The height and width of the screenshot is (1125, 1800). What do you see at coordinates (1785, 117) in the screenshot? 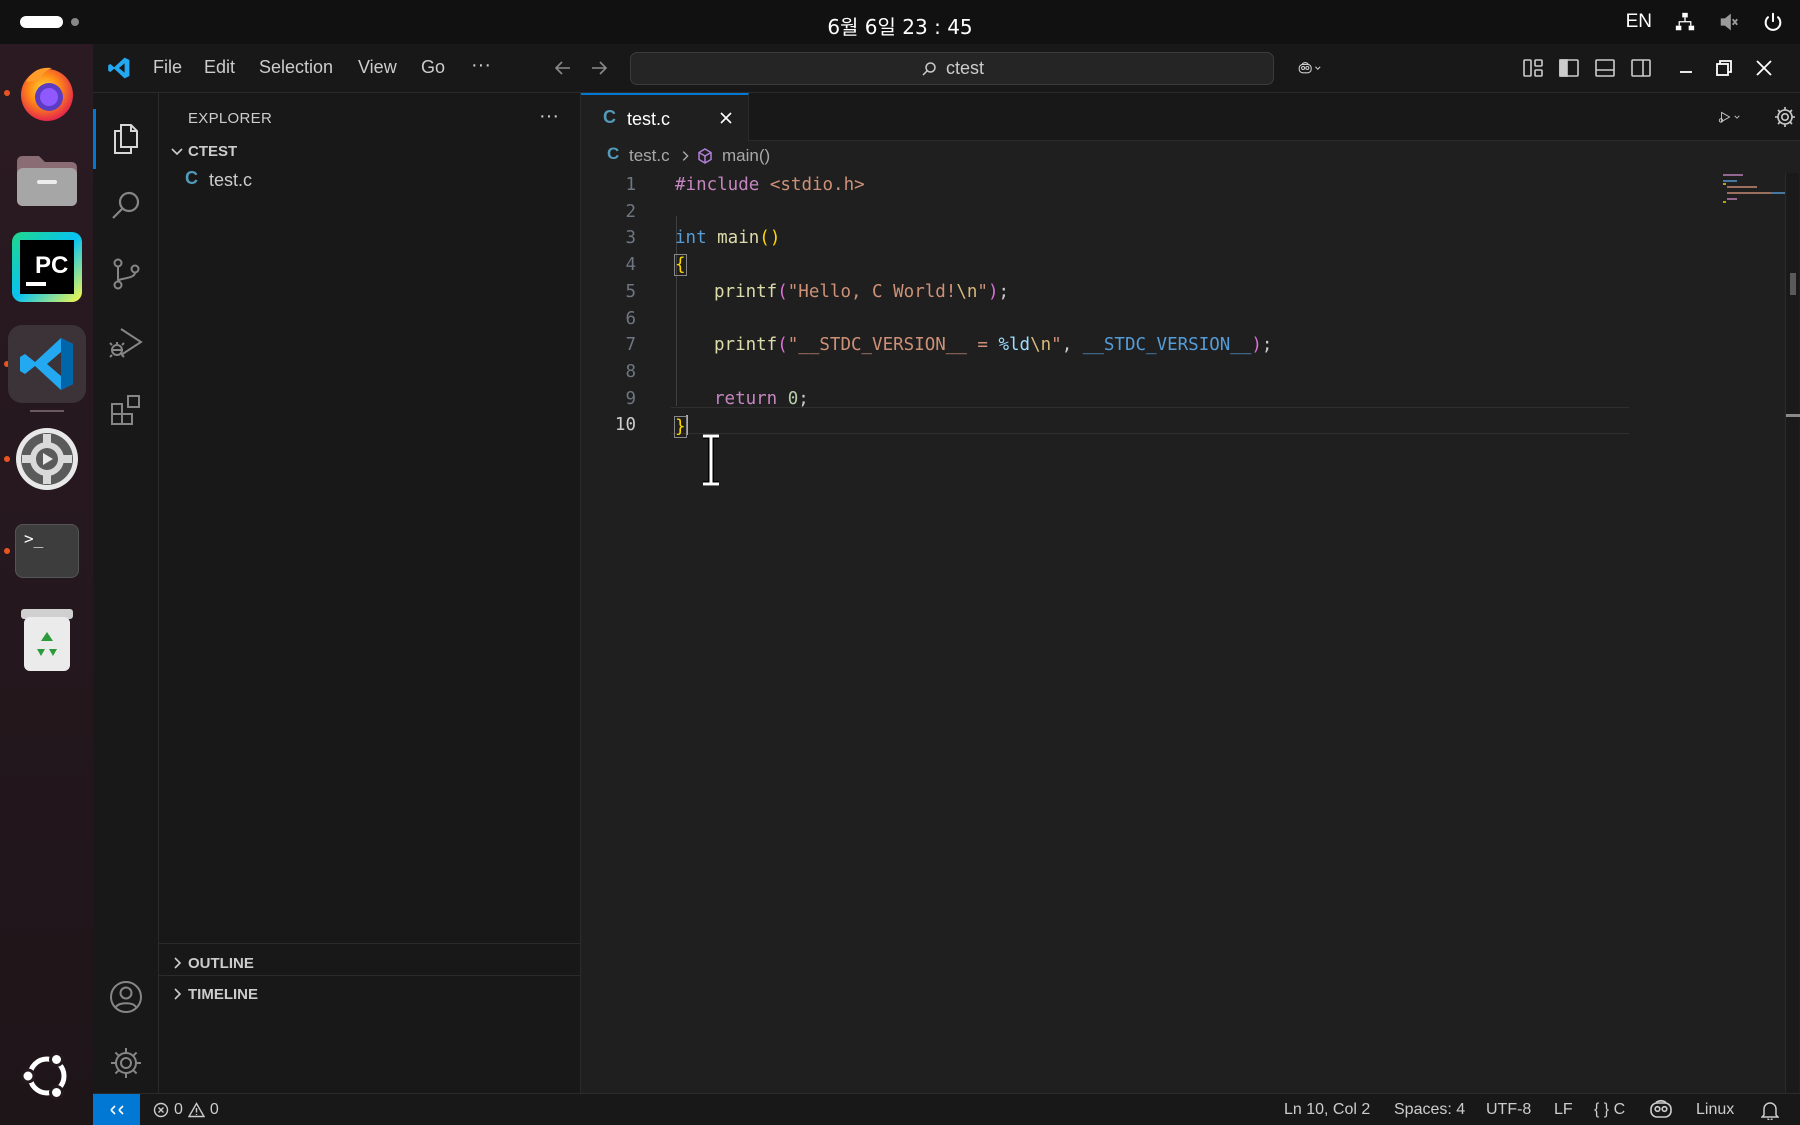
I see `settings-gear-icon` at bounding box center [1785, 117].